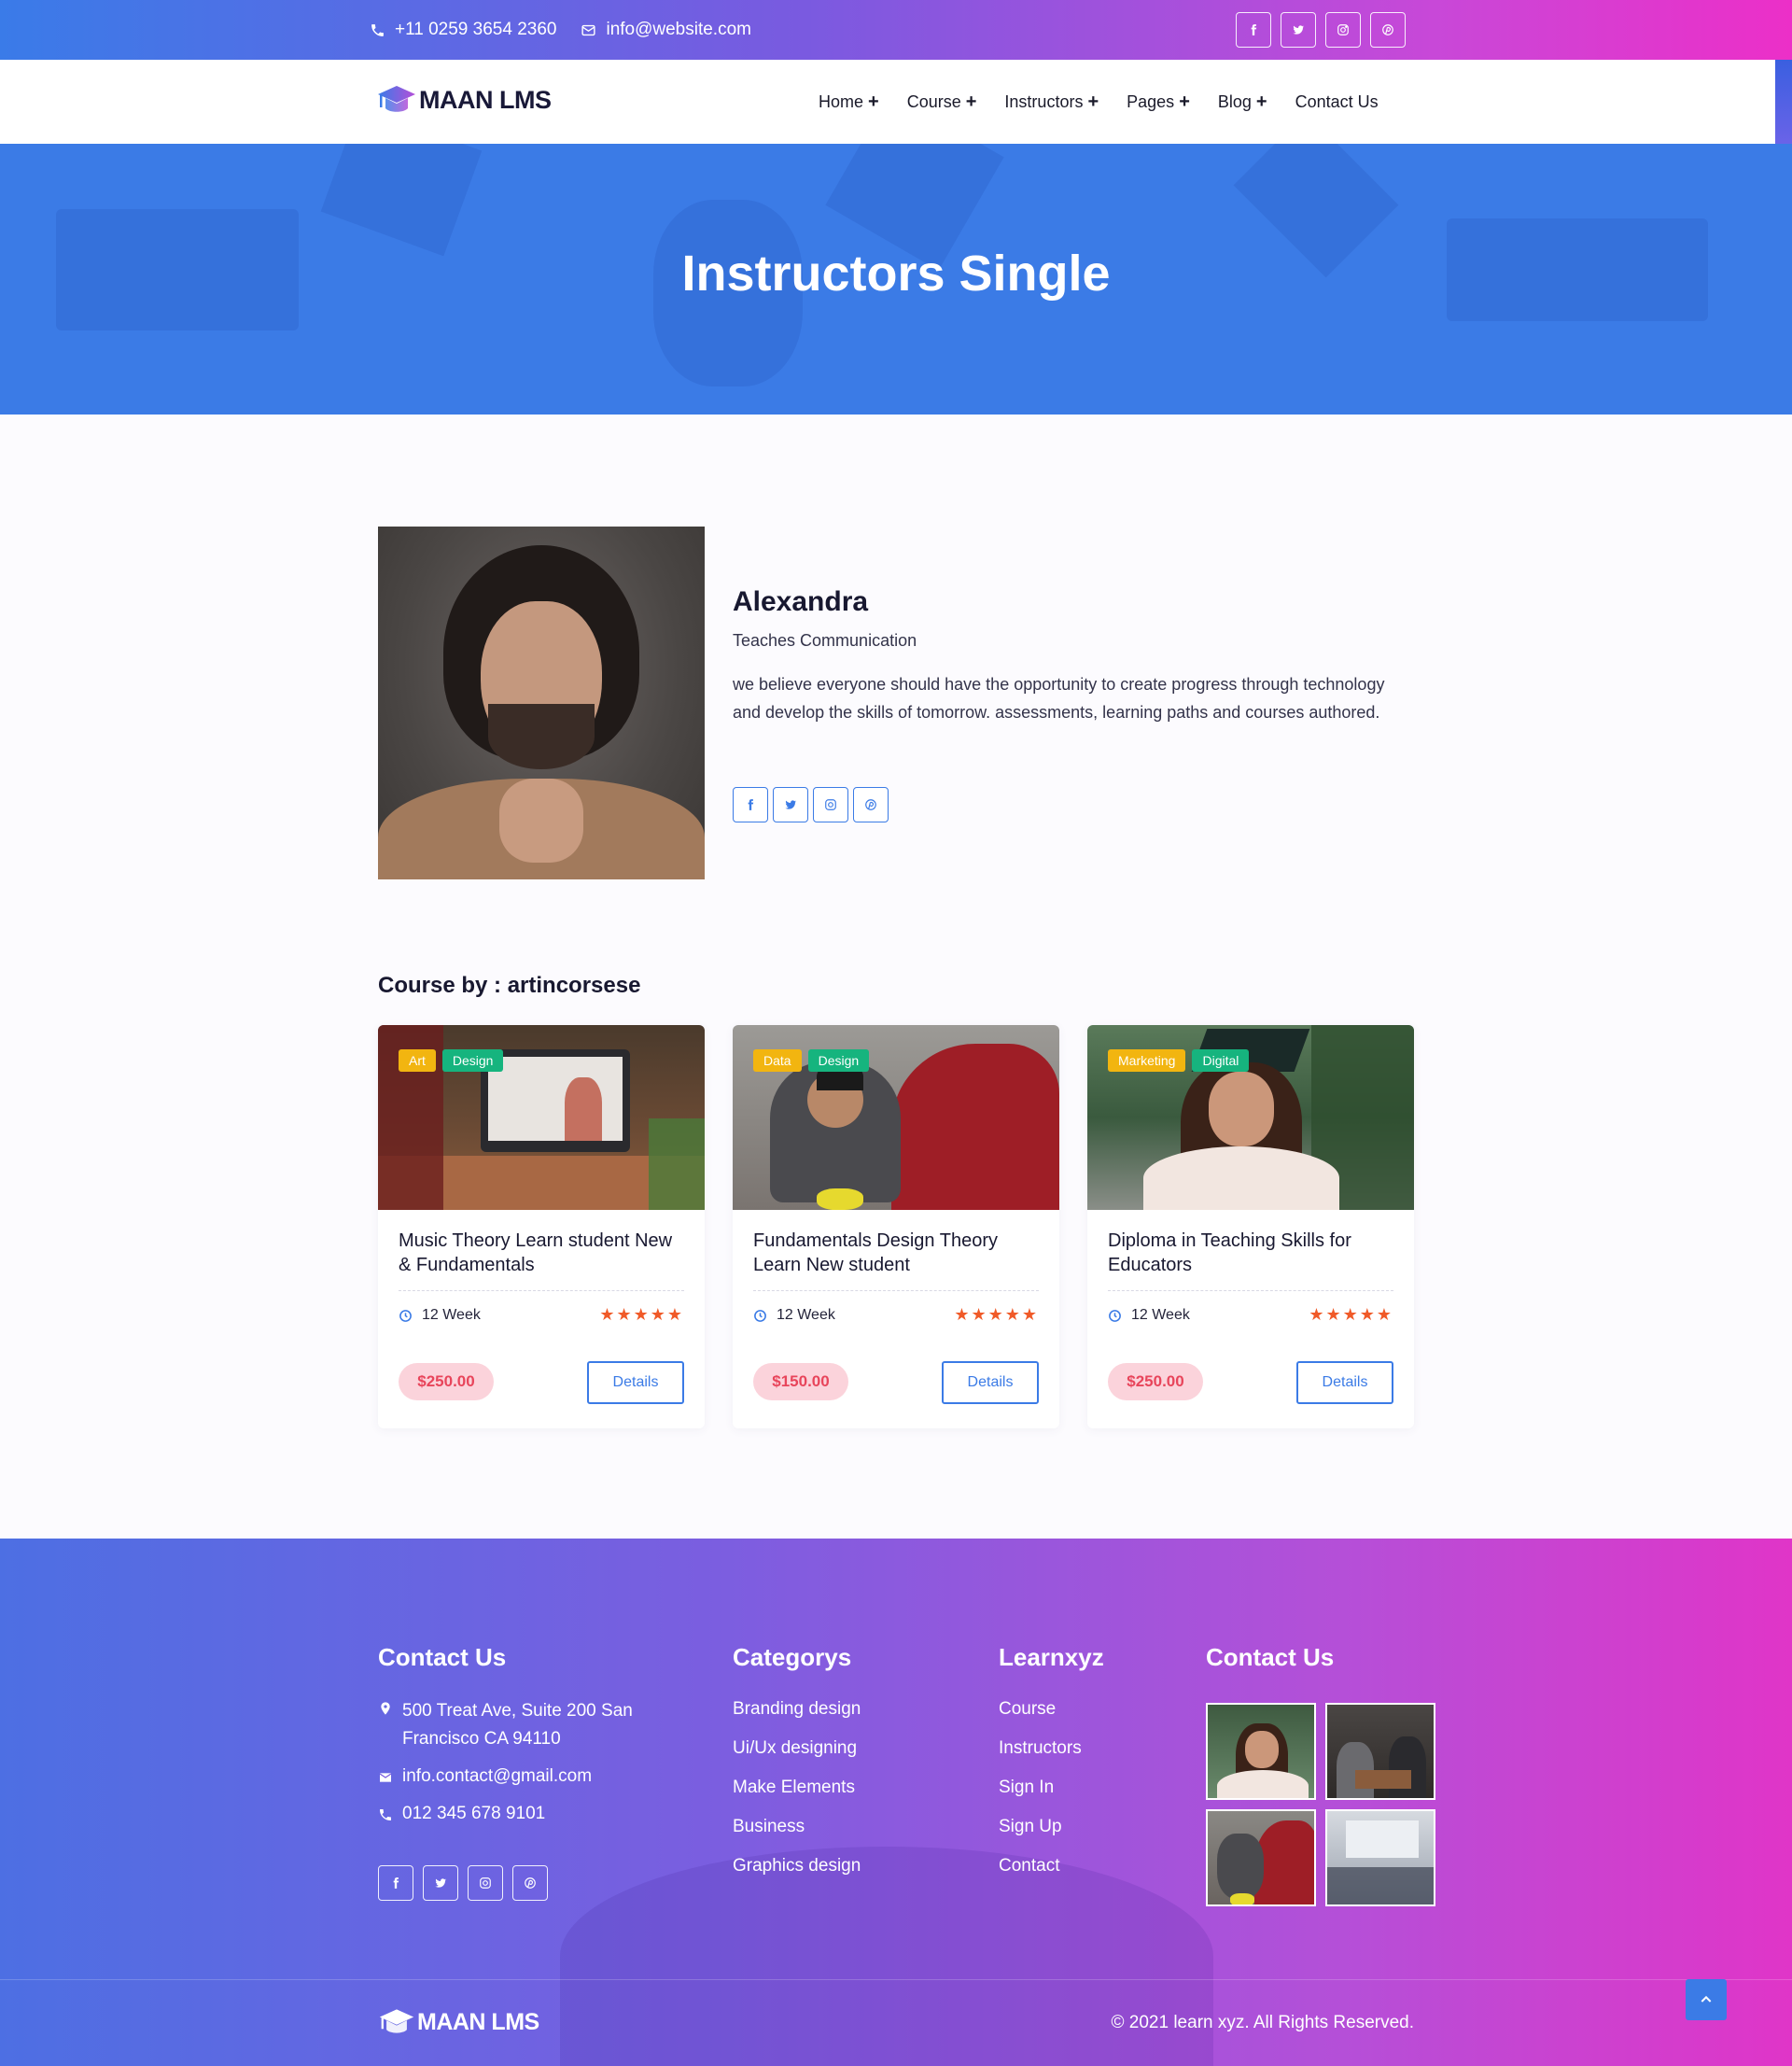  What do you see at coordinates (395, 1883) in the screenshot?
I see `footer-facebook-link` at bounding box center [395, 1883].